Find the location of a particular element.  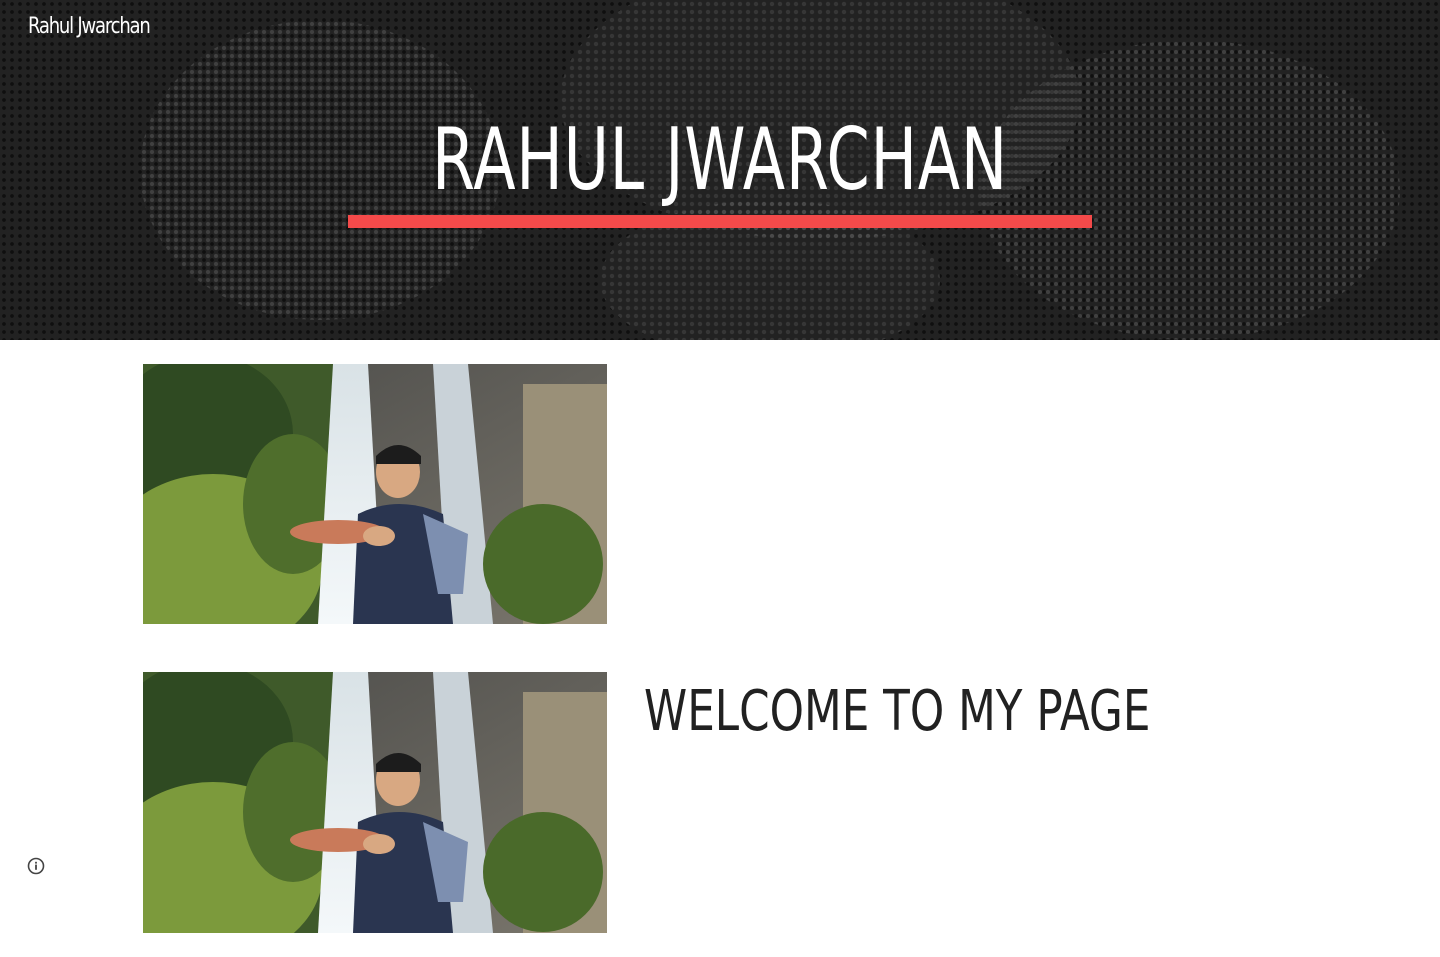

page-title: RAHUL JWARCHAN is located at coordinates (720, 160).